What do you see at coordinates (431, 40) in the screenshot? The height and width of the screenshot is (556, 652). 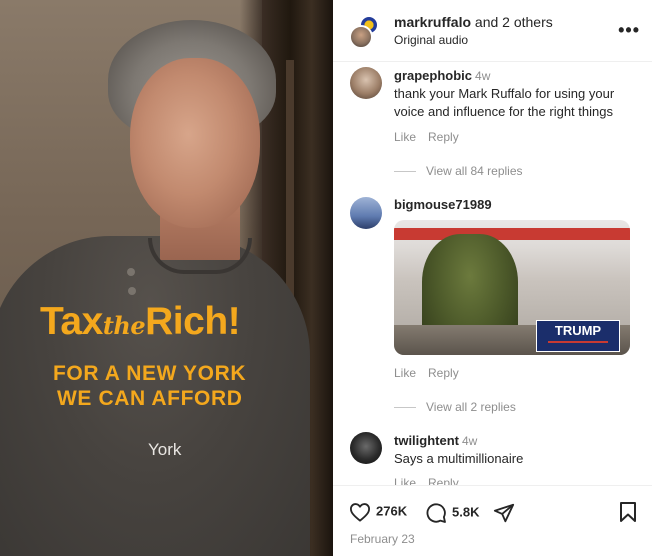 I see `audio-label: Original audio` at bounding box center [431, 40].